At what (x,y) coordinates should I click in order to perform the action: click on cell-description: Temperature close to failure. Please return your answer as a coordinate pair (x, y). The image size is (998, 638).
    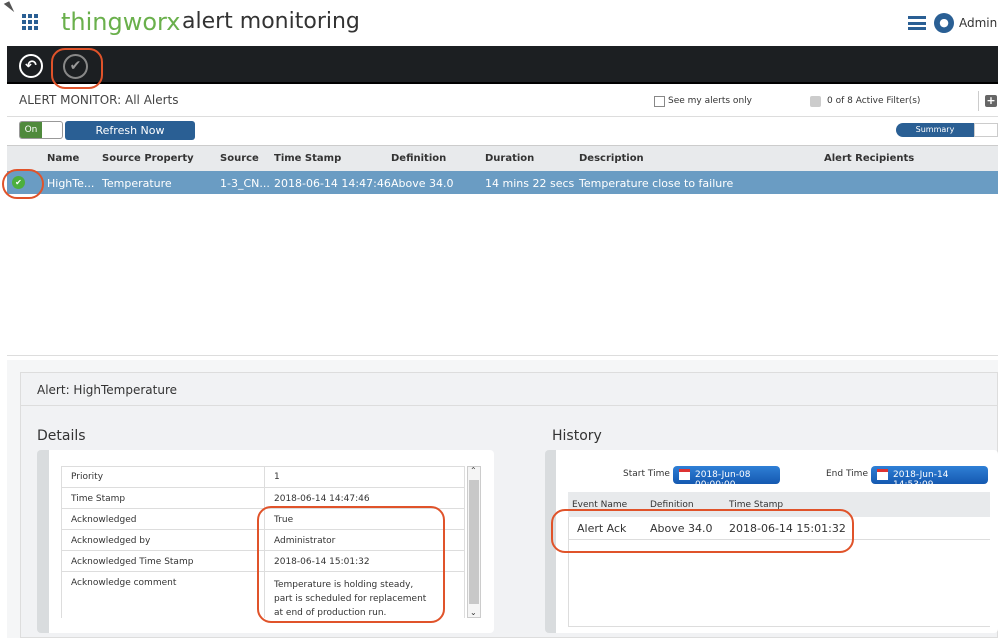
    Looking at the image, I should click on (656, 183).